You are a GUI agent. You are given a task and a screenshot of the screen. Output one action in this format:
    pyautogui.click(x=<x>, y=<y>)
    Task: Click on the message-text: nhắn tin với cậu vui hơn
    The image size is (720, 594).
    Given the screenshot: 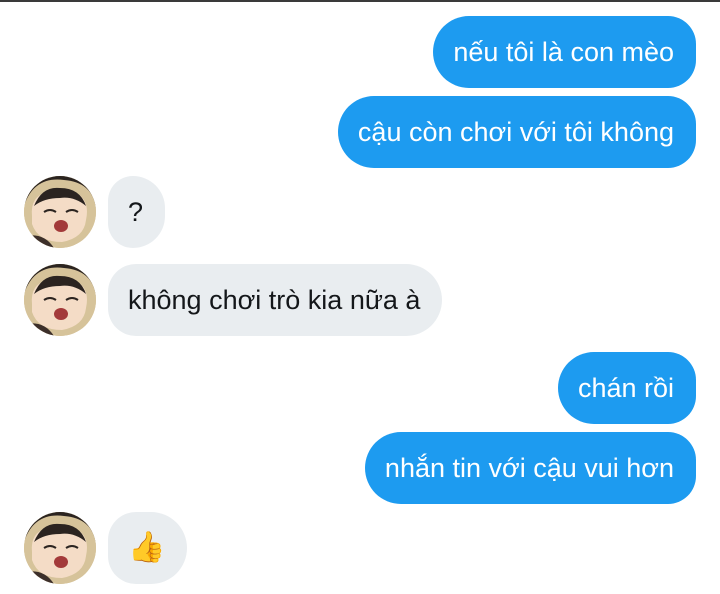 What is the action you would take?
    pyautogui.click(x=529, y=467)
    